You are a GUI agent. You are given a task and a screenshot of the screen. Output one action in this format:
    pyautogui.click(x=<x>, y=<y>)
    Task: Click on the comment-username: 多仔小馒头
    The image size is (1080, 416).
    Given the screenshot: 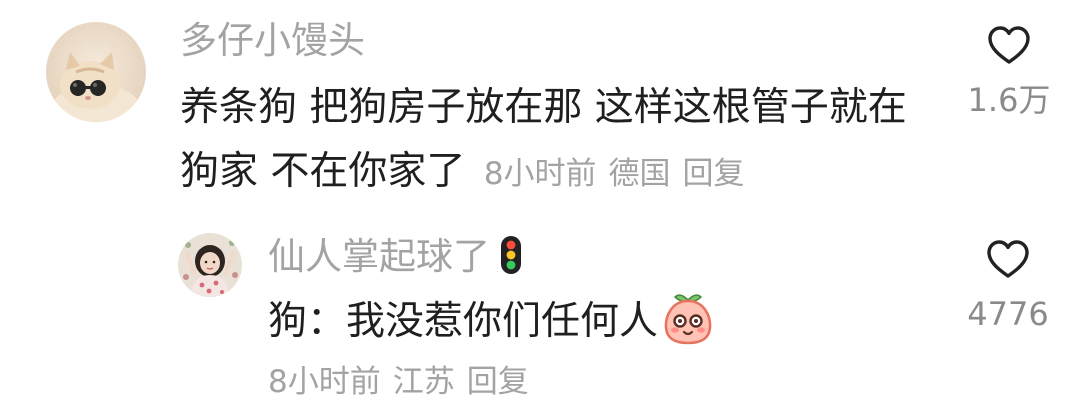 What is the action you would take?
    pyautogui.click(x=272, y=41)
    